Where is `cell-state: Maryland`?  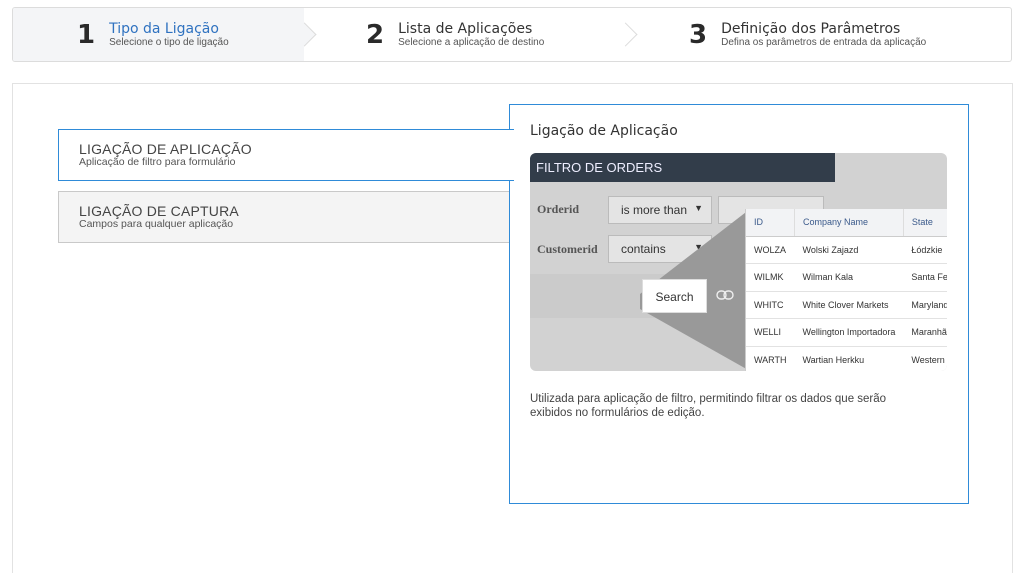
cell-state: Maryland is located at coordinates (925, 305).